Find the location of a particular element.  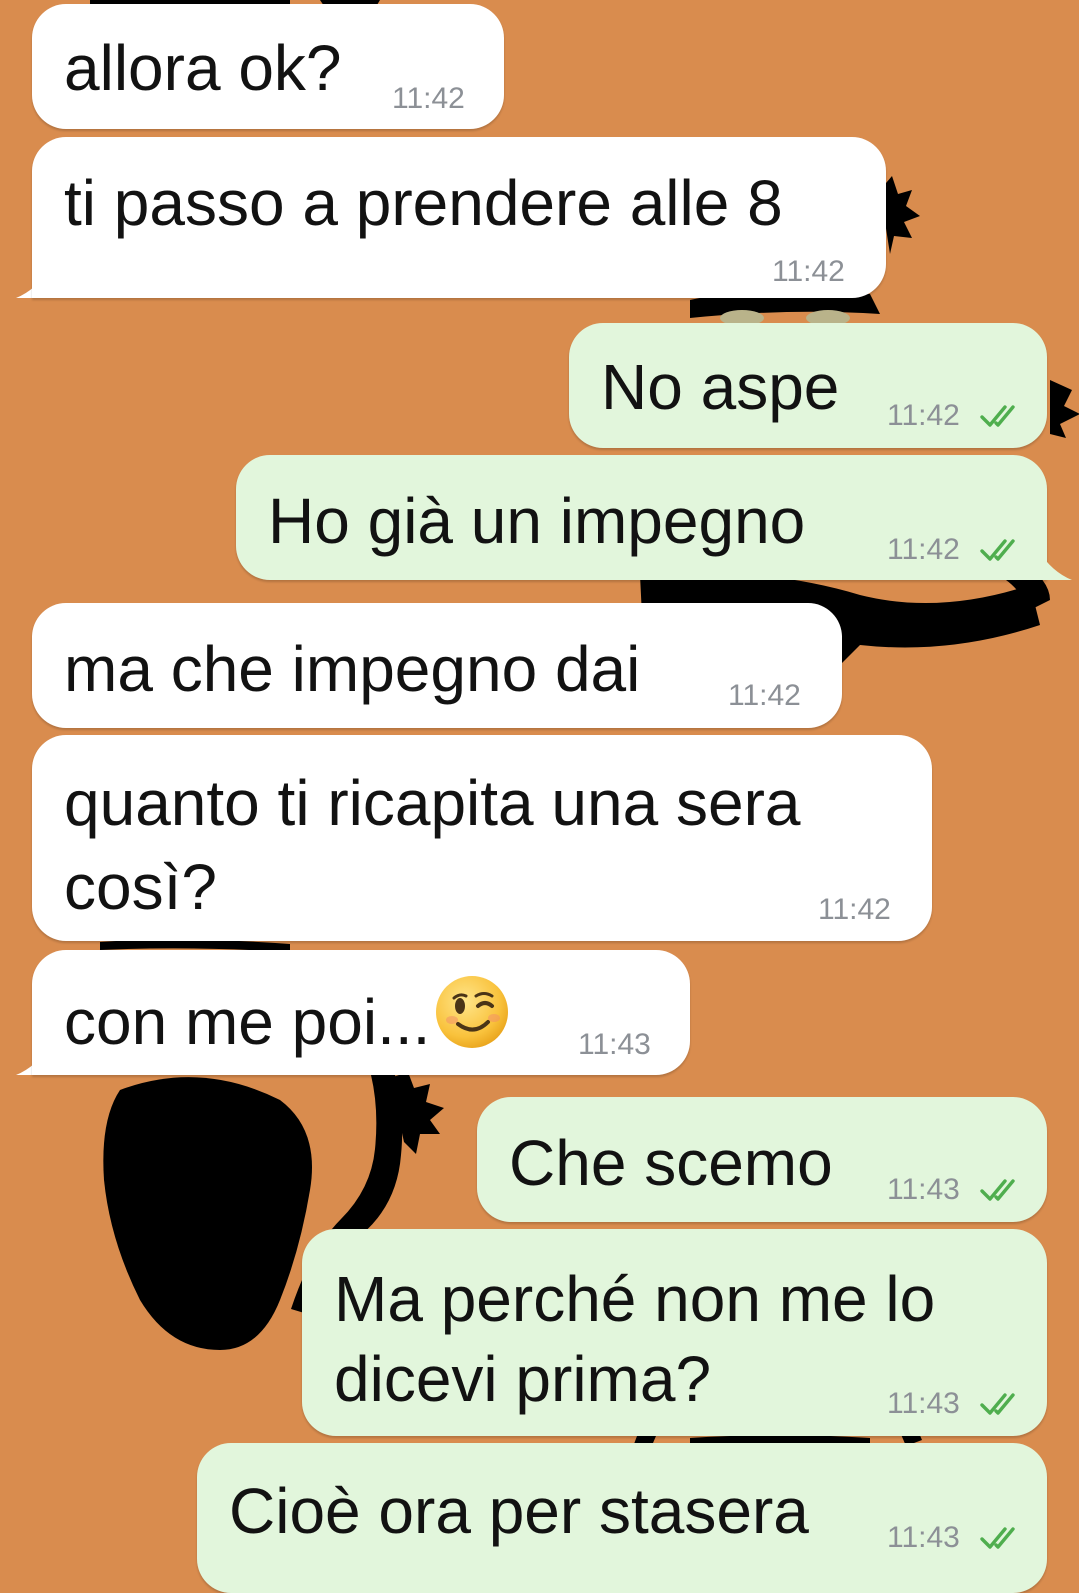

incoming-message: allora ok? 11:42 is located at coordinates (268, 66).